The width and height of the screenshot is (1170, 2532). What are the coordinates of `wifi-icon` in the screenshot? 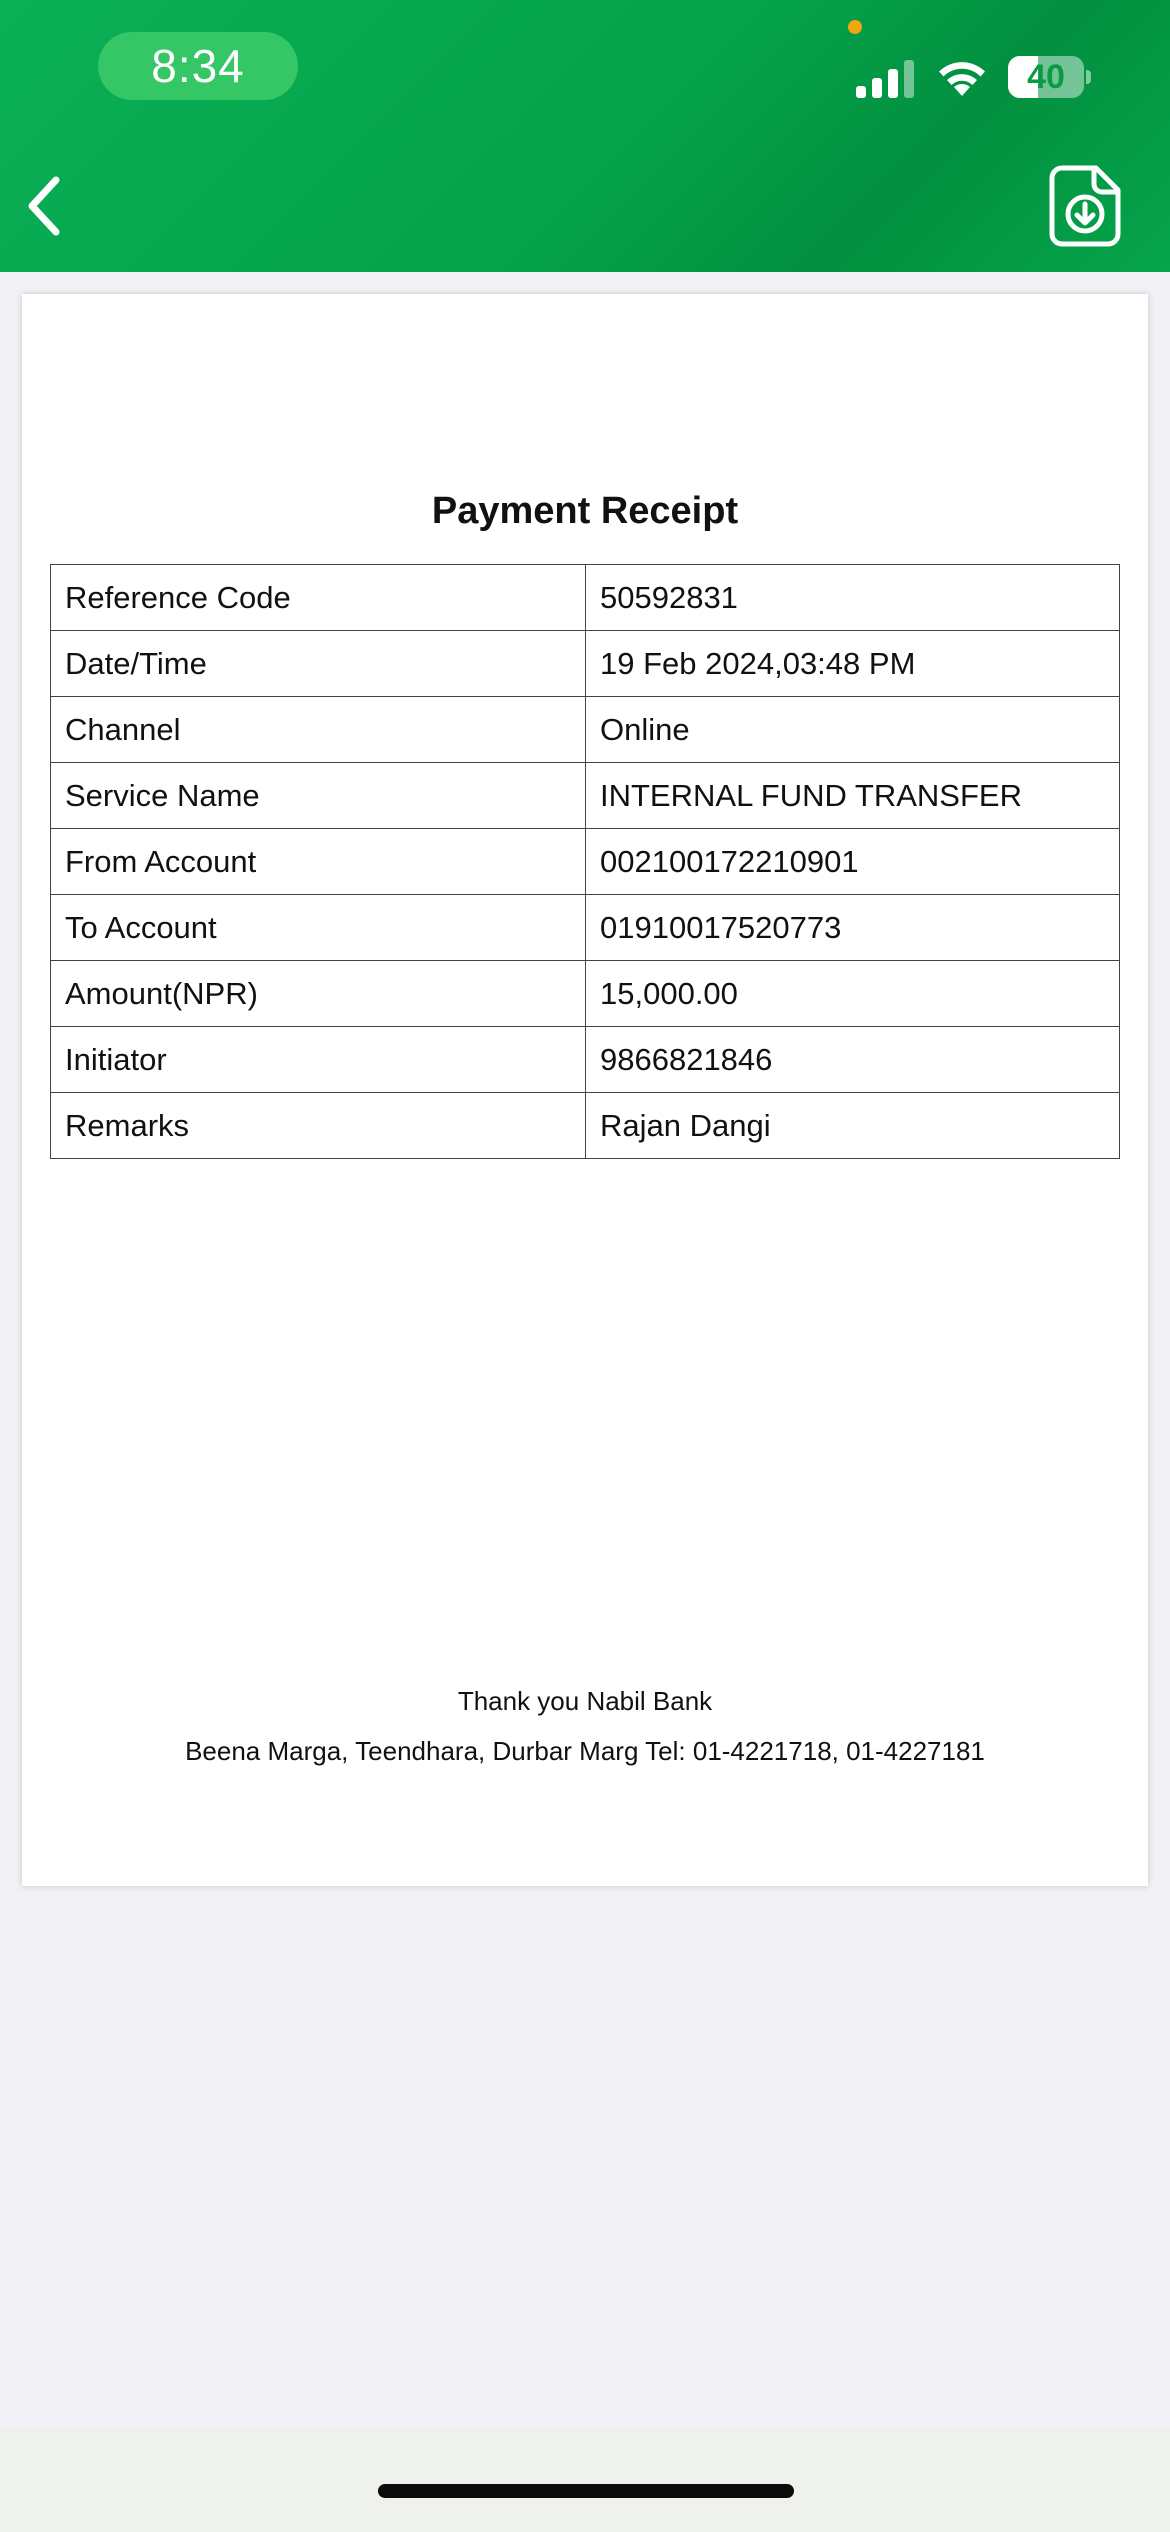 It's located at (962, 79).